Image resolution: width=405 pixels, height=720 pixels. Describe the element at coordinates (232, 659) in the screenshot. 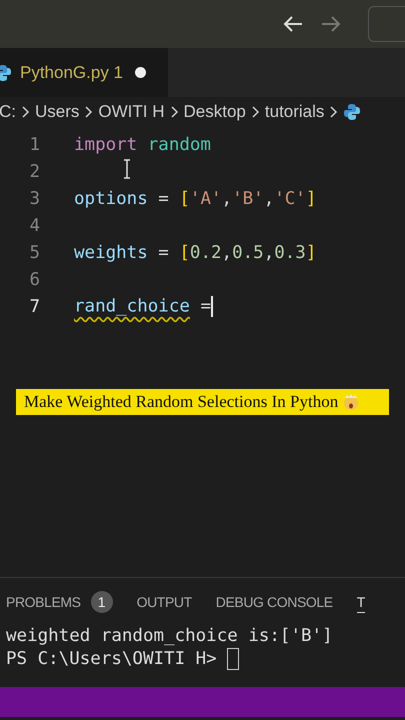

I see `terminal-cursor-icon` at that location.